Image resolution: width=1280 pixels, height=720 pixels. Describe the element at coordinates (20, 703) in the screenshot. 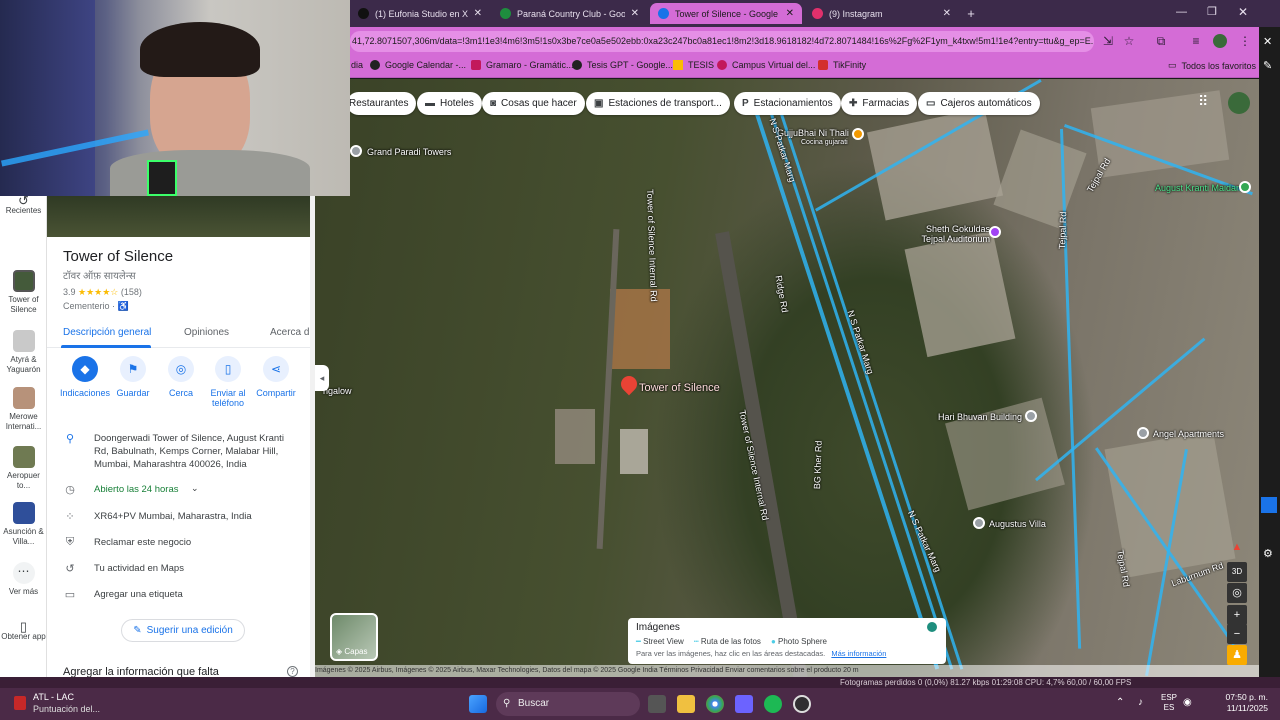

I see `notification-app-icon` at that location.